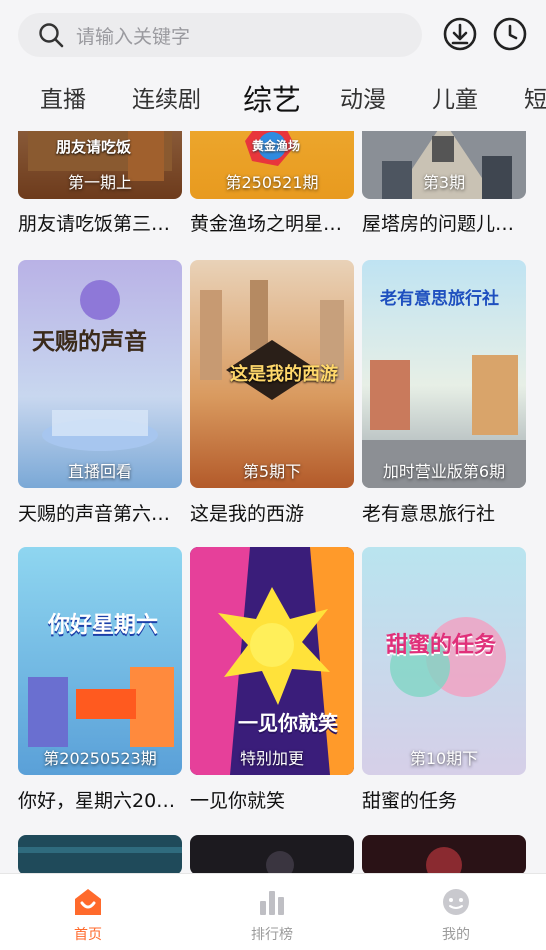 Image resolution: width=546 pixels, height=950 pixels. I want to click on ranking-icon, so click(272, 902).